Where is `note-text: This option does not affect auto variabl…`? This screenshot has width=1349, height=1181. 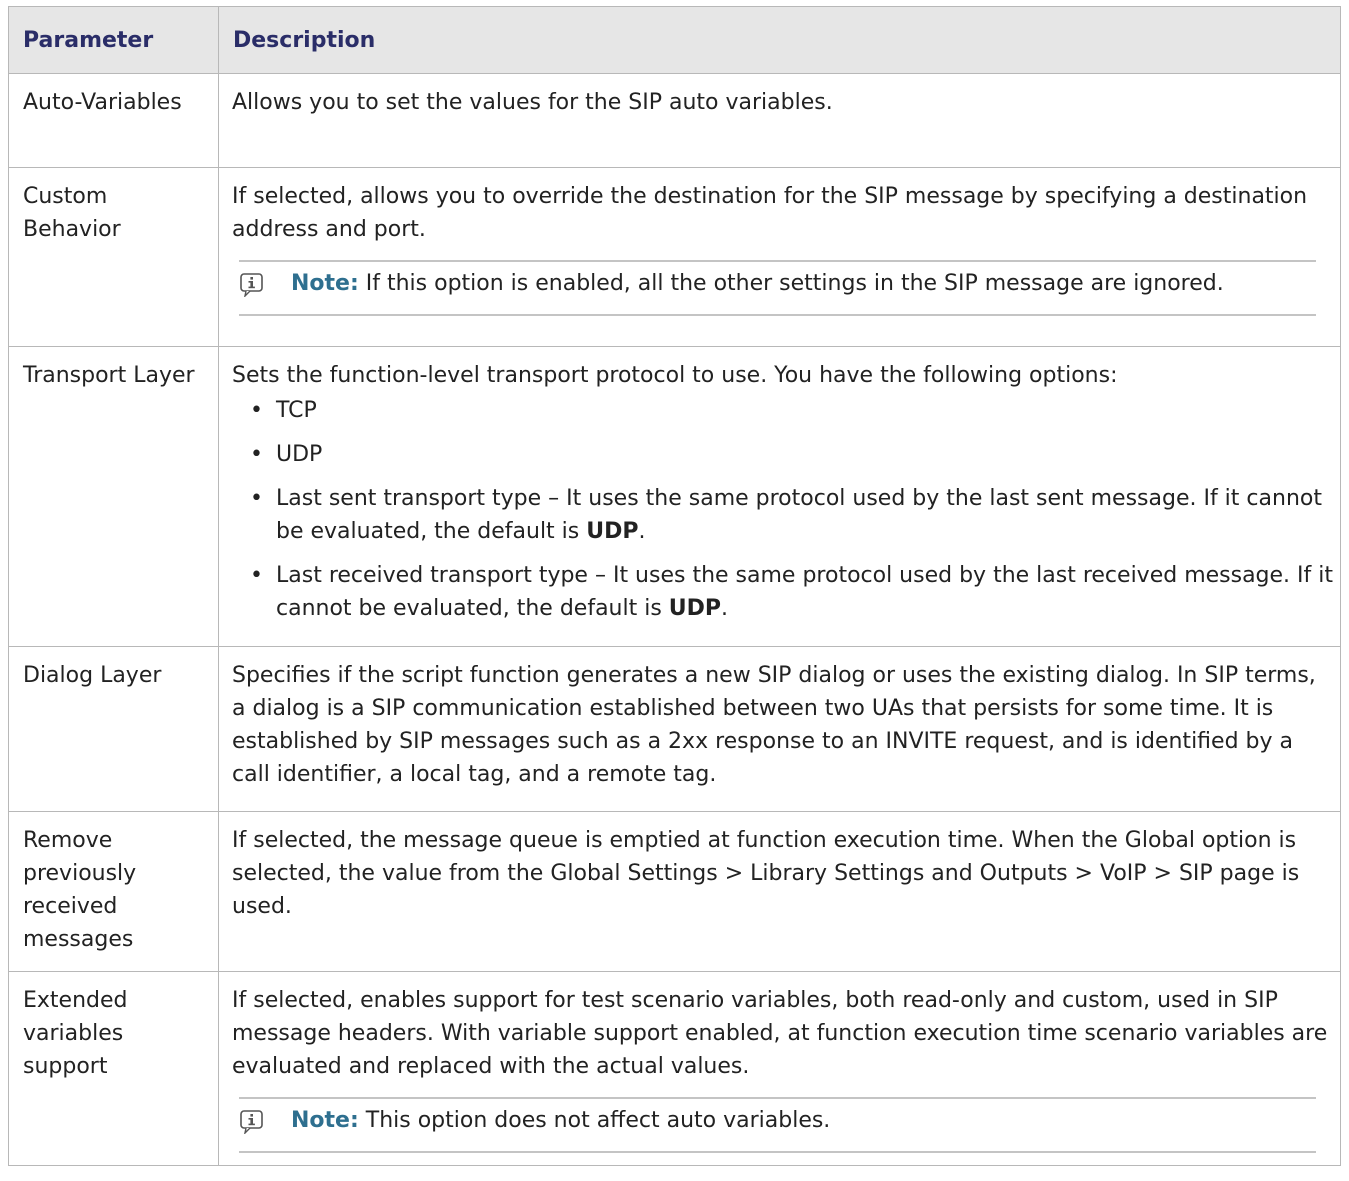 note-text: This option does not affect auto variabl… is located at coordinates (594, 1120).